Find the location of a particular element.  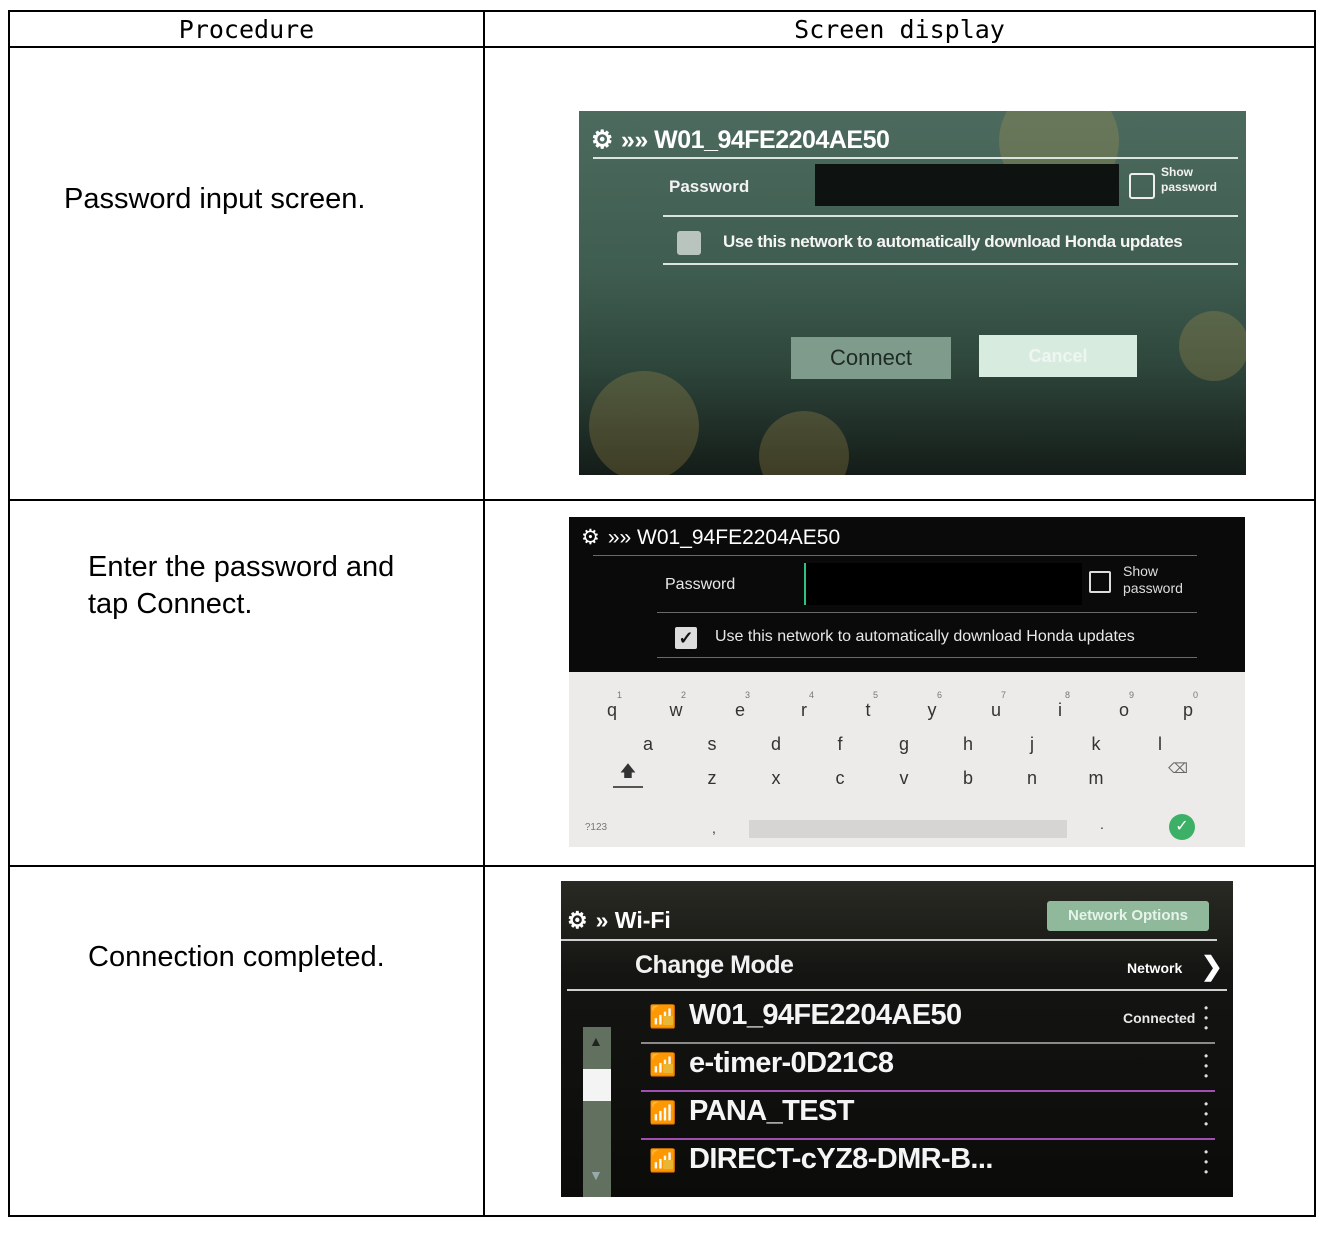

period-key: . is located at coordinates (1102, 824).